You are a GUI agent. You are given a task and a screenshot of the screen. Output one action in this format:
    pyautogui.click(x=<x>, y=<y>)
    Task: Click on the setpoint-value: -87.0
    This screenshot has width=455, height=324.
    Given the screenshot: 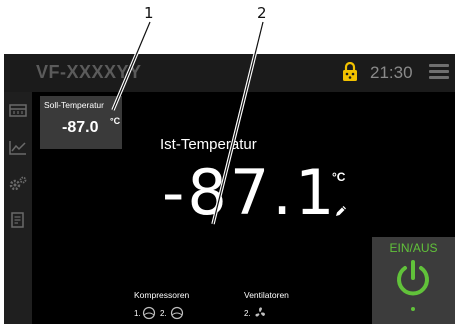 What is the action you would take?
    pyautogui.click(x=80, y=127)
    